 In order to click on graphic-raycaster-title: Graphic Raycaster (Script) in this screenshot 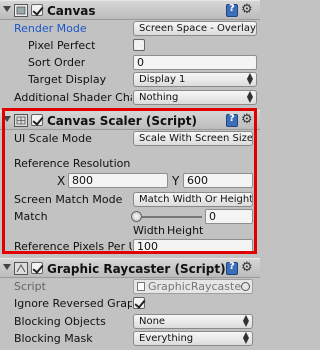, I will do `click(136, 269)`.